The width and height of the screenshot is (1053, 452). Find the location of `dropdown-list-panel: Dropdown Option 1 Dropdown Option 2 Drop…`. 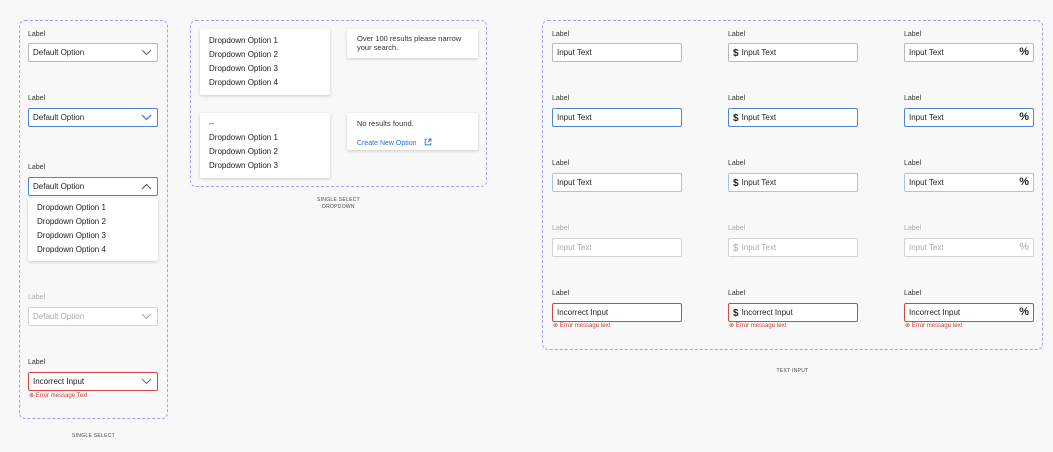

dropdown-list-panel: Dropdown Option 1 Dropdown Option 2 Drop… is located at coordinates (265, 62).